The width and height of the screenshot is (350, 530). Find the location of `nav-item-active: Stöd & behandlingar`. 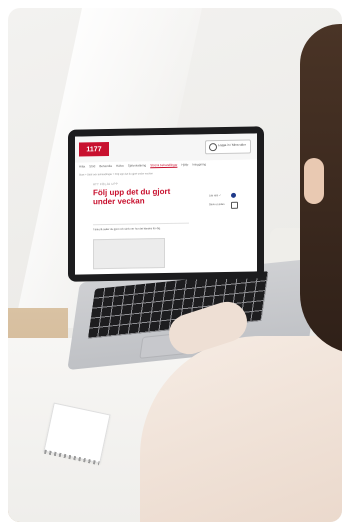

nav-item-active: Stöd & behandlingar is located at coordinates (163, 166).